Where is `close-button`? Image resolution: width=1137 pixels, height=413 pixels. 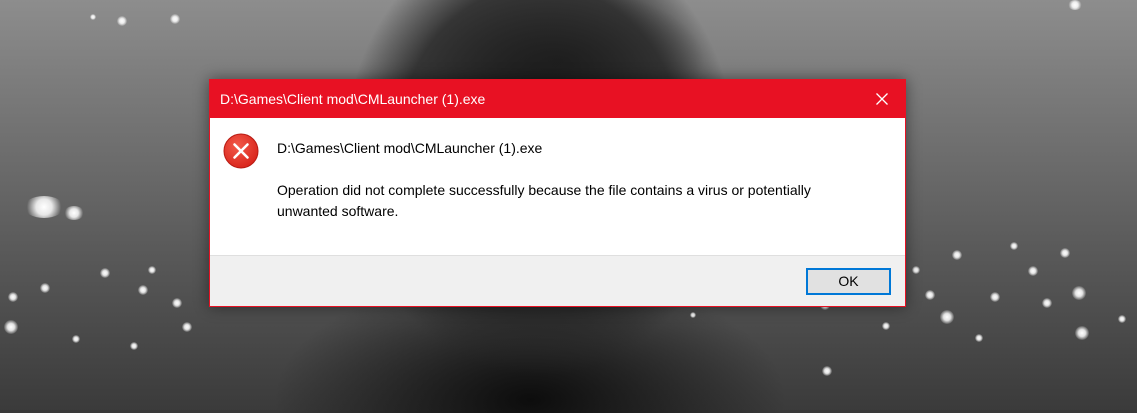 close-button is located at coordinates (882, 99).